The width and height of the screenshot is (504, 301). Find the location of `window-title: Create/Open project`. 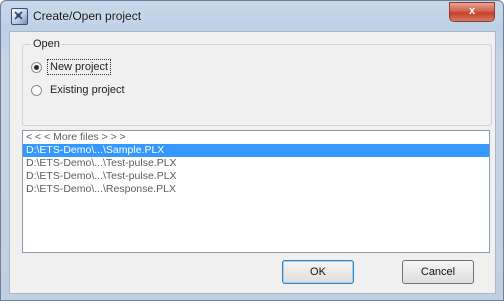

window-title: Create/Open project is located at coordinates (87, 16).